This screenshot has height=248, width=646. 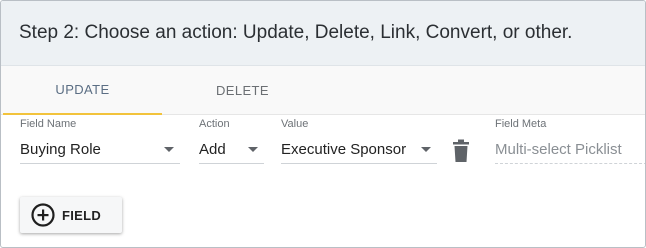 What do you see at coordinates (48, 124) in the screenshot?
I see `field-name-label: Field Name` at bounding box center [48, 124].